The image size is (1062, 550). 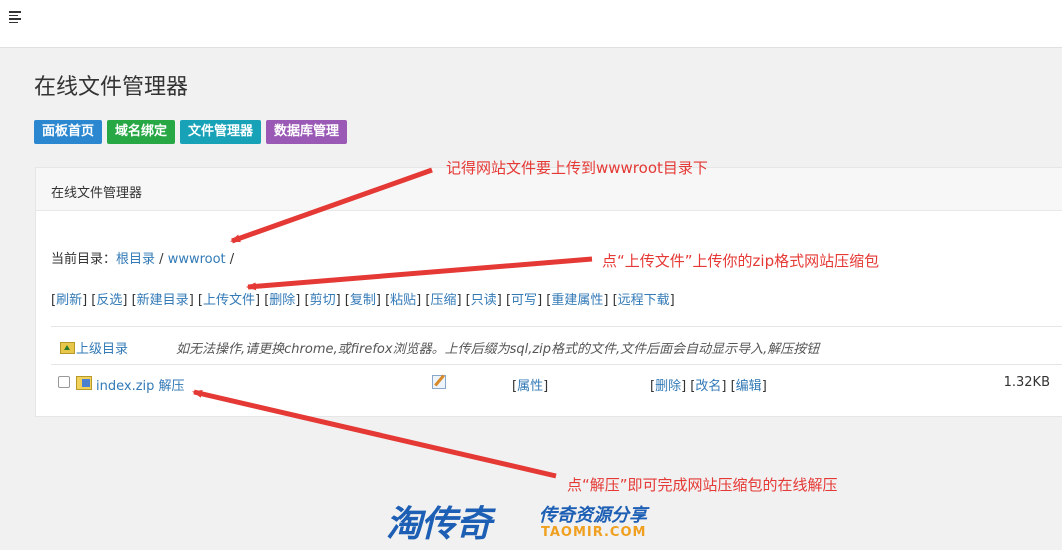 I want to click on breadcrumb-root-link: 根目录, so click(x=135, y=259).